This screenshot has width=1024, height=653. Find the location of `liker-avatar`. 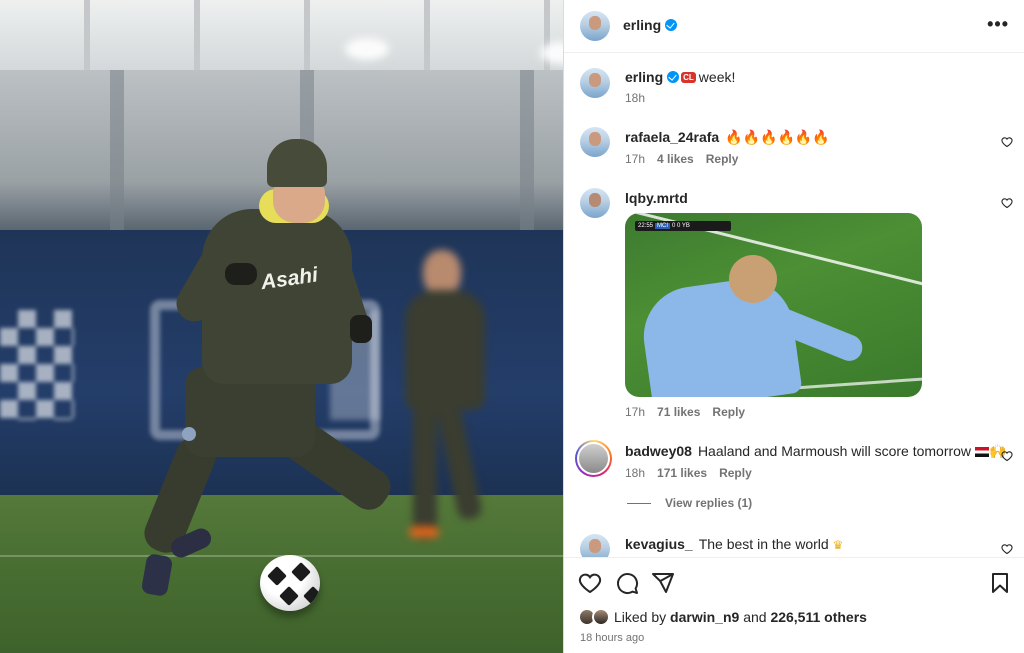

liker-avatar is located at coordinates (601, 617).